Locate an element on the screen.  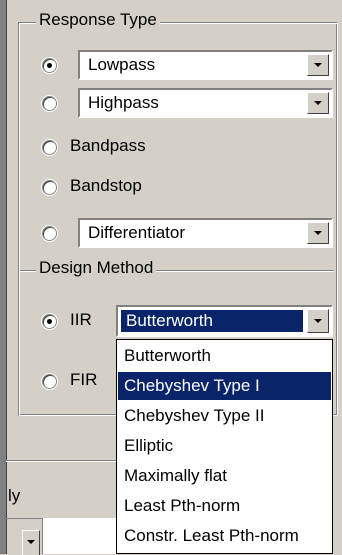
highpass-combobox-value: Highpass is located at coordinates (123, 102).